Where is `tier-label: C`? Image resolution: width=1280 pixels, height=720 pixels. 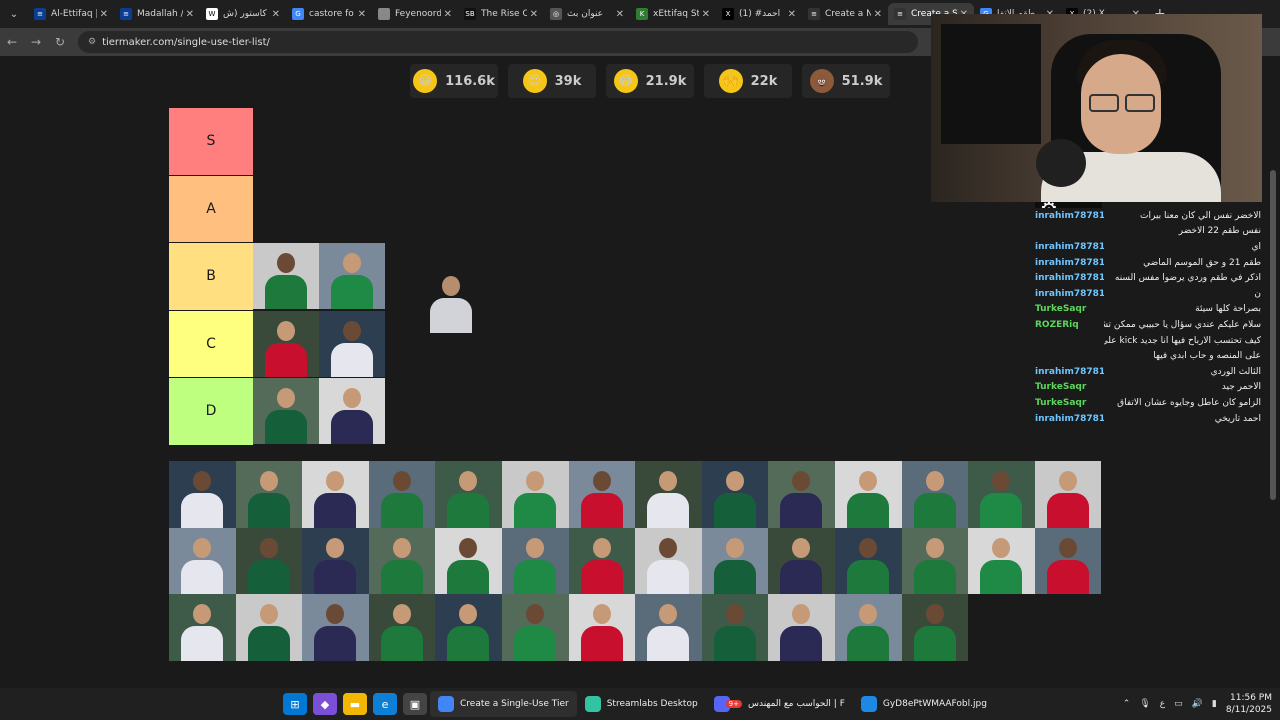 tier-label: C is located at coordinates (211, 343).